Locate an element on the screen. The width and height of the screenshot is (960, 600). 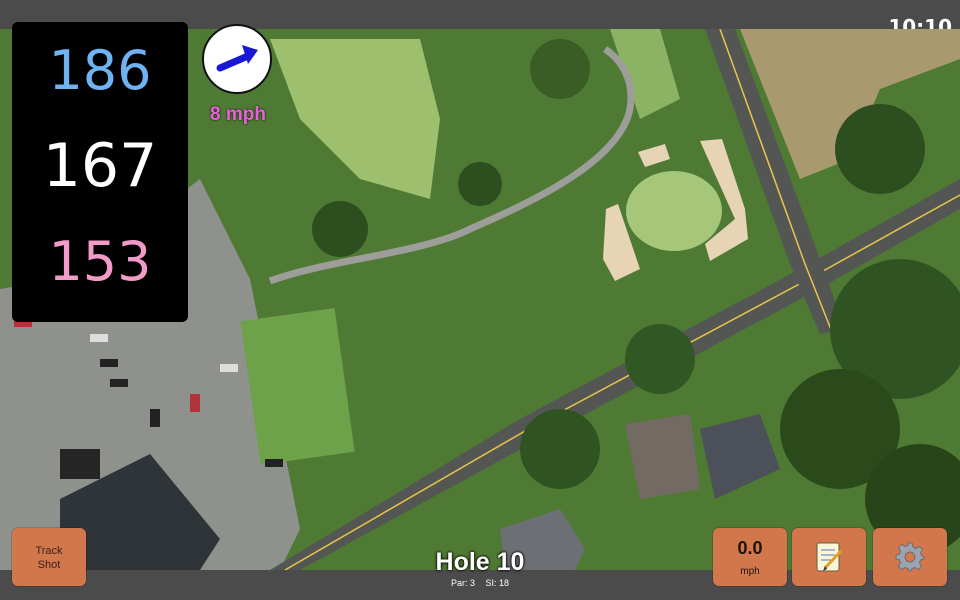
front-distance: 153 is located at coordinates (100, 261).